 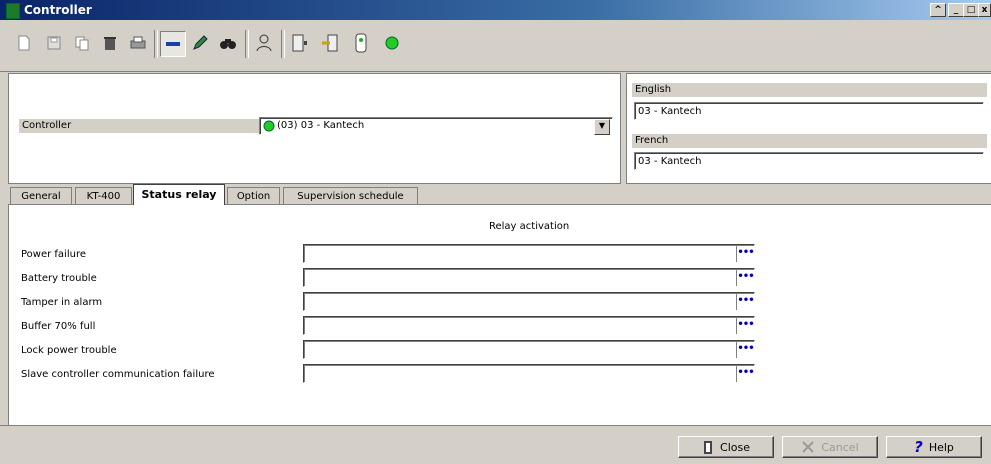 What do you see at coordinates (58, 326) in the screenshot?
I see `buffer-full-label: Buffer 70% full` at bounding box center [58, 326].